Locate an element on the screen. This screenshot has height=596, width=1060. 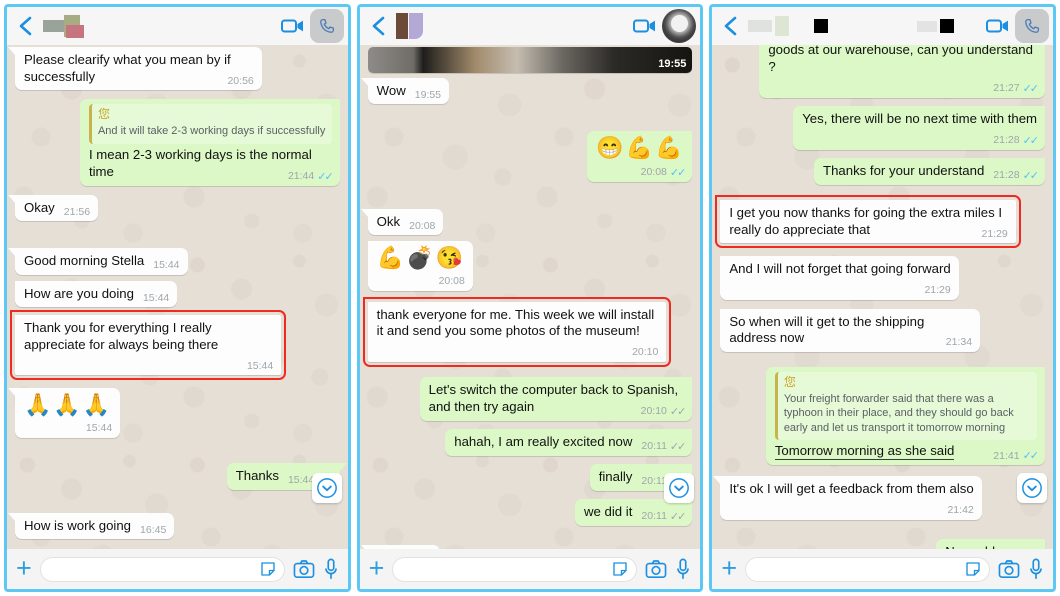
message-time: 21:42 is located at coordinates (960, 510).